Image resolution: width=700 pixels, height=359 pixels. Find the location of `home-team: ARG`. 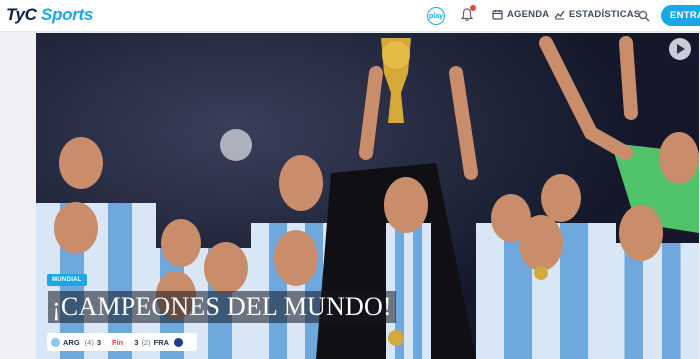

home-team: ARG is located at coordinates (71, 342).